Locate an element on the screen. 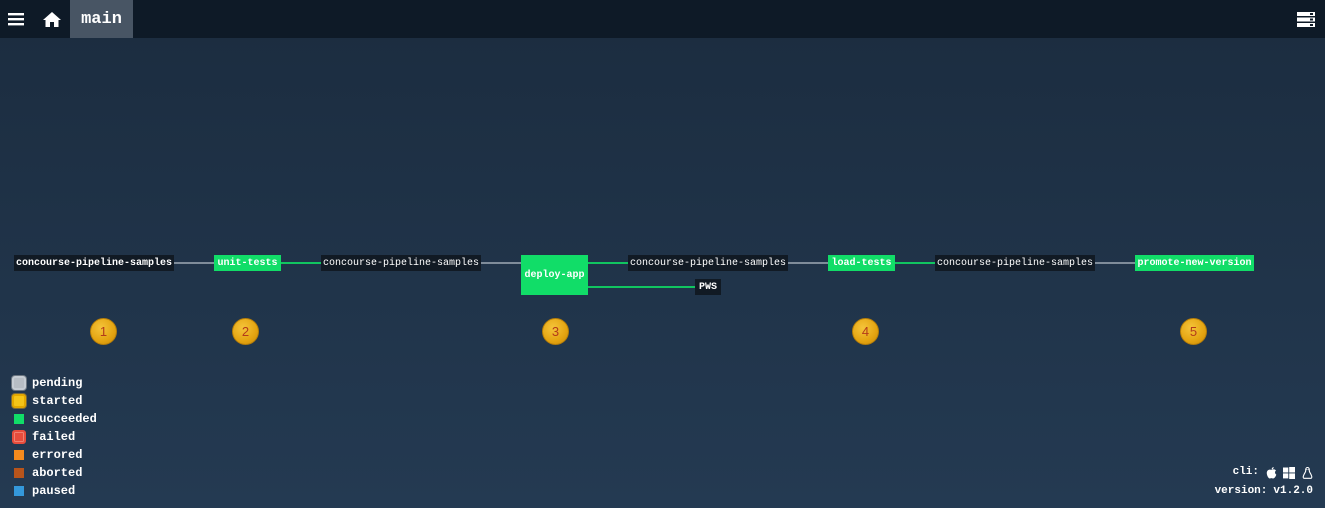 The image size is (1325, 508). cli-version-info: cli: version: v1.2.0 is located at coordinates (1264, 482).